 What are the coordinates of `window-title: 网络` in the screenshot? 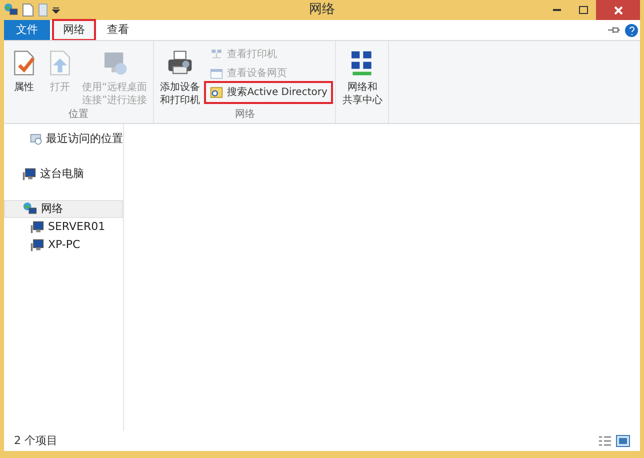 It's located at (322, 10).